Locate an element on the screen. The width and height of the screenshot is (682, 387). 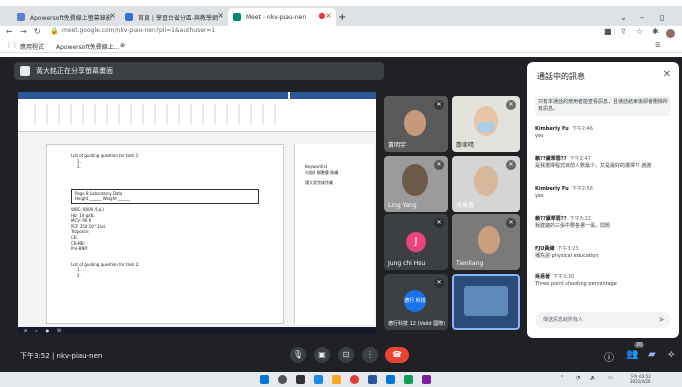
mic-button: 🎙 is located at coordinates (298, 355).